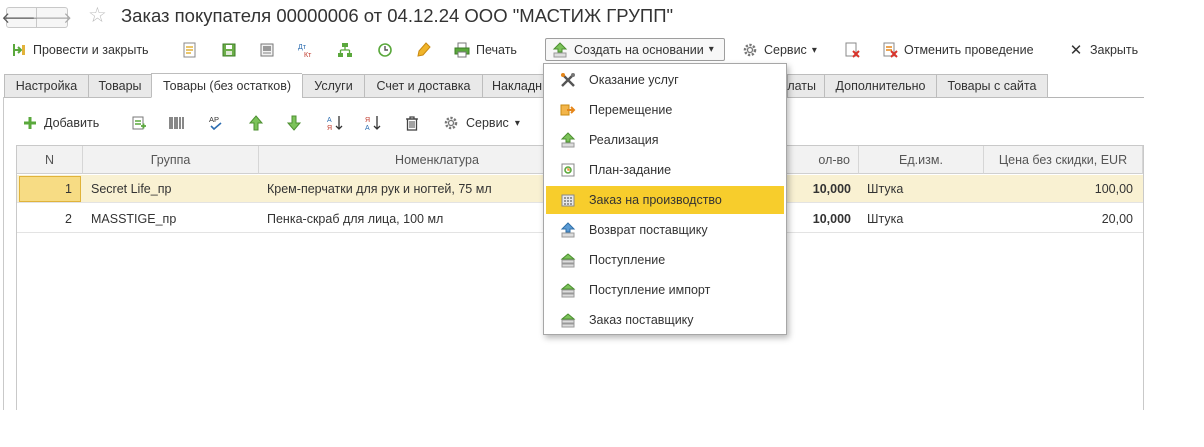  What do you see at coordinates (785, 50) in the screenshot?
I see `service-label: Сервис` at bounding box center [785, 50].